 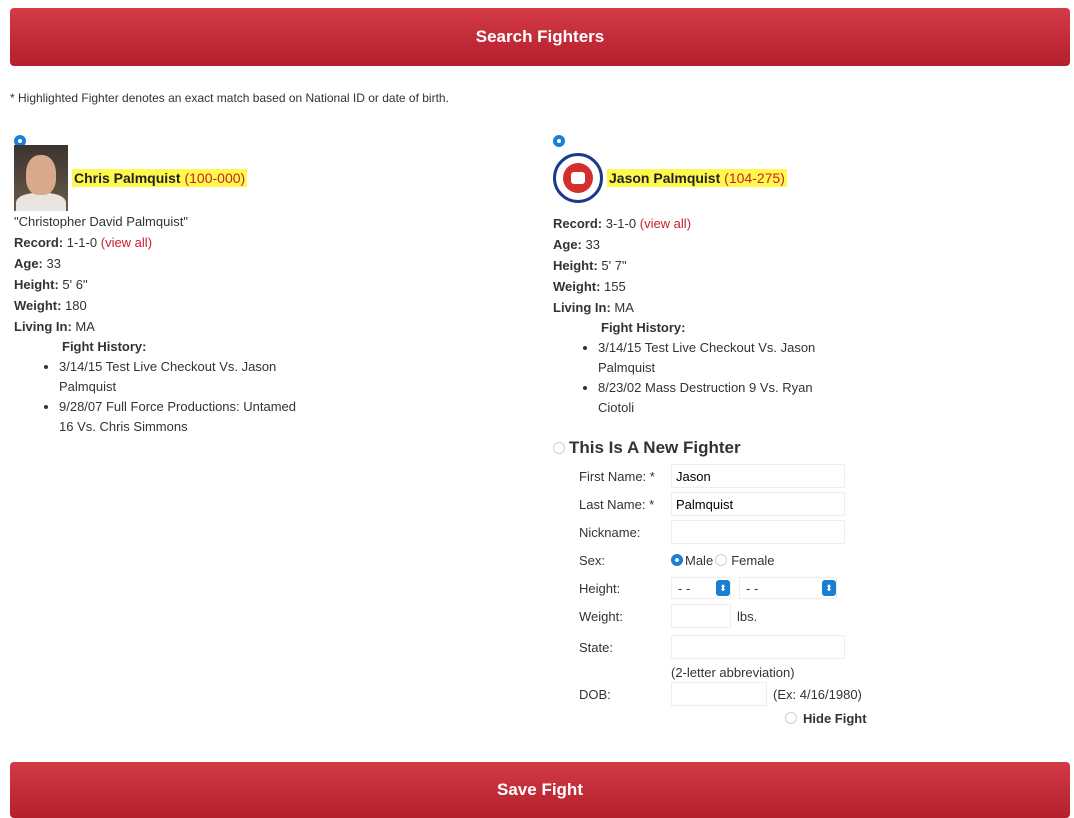 What do you see at coordinates (600, 588) in the screenshot?
I see `height-label: Height:` at bounding box center [600, 588].